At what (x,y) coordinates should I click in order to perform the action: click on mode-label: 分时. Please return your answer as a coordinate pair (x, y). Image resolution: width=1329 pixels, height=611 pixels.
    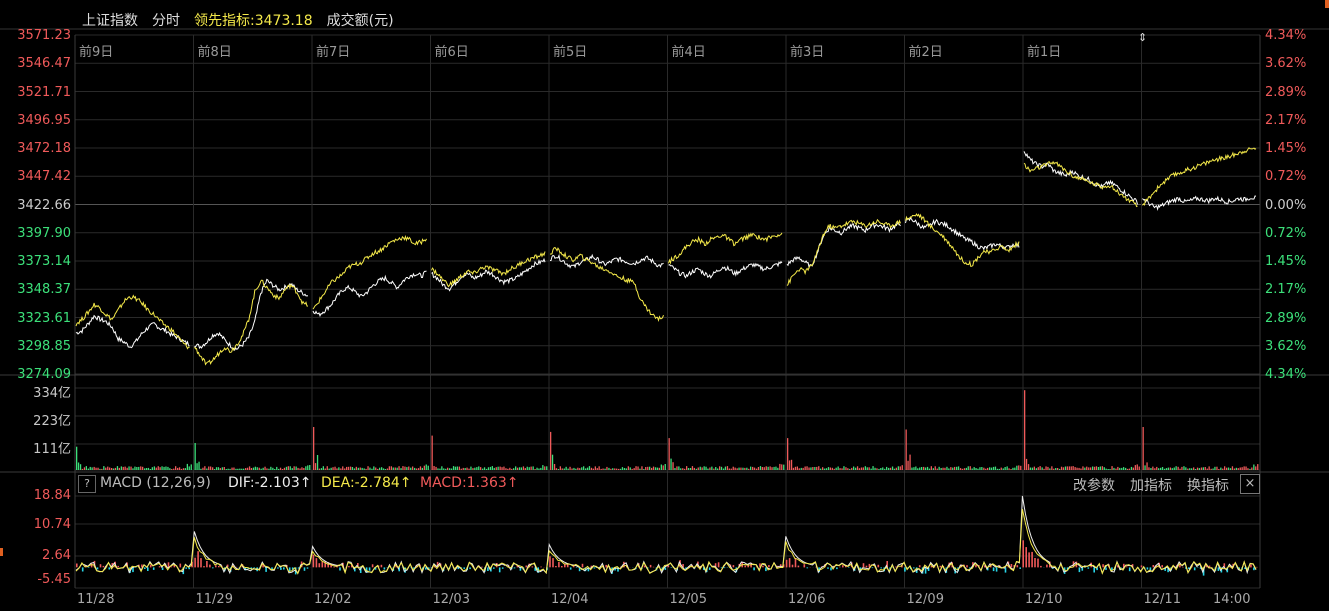
    Looking at the image, I should click on (166, 20).